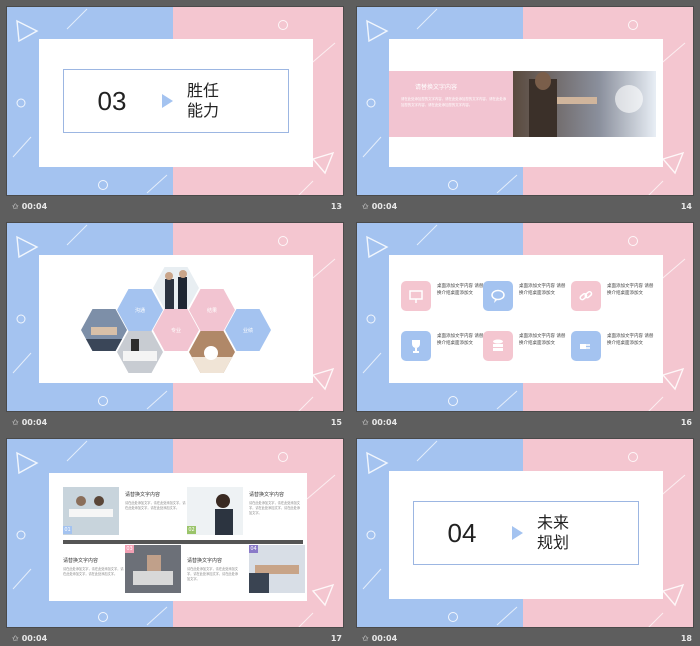 Image resolution: width=700 pixels, height=646 pixels. What do you see at coordinates (212, 352) in the screenshot?
I see `hex-photo-coffee` at bounding box center [212, 352].